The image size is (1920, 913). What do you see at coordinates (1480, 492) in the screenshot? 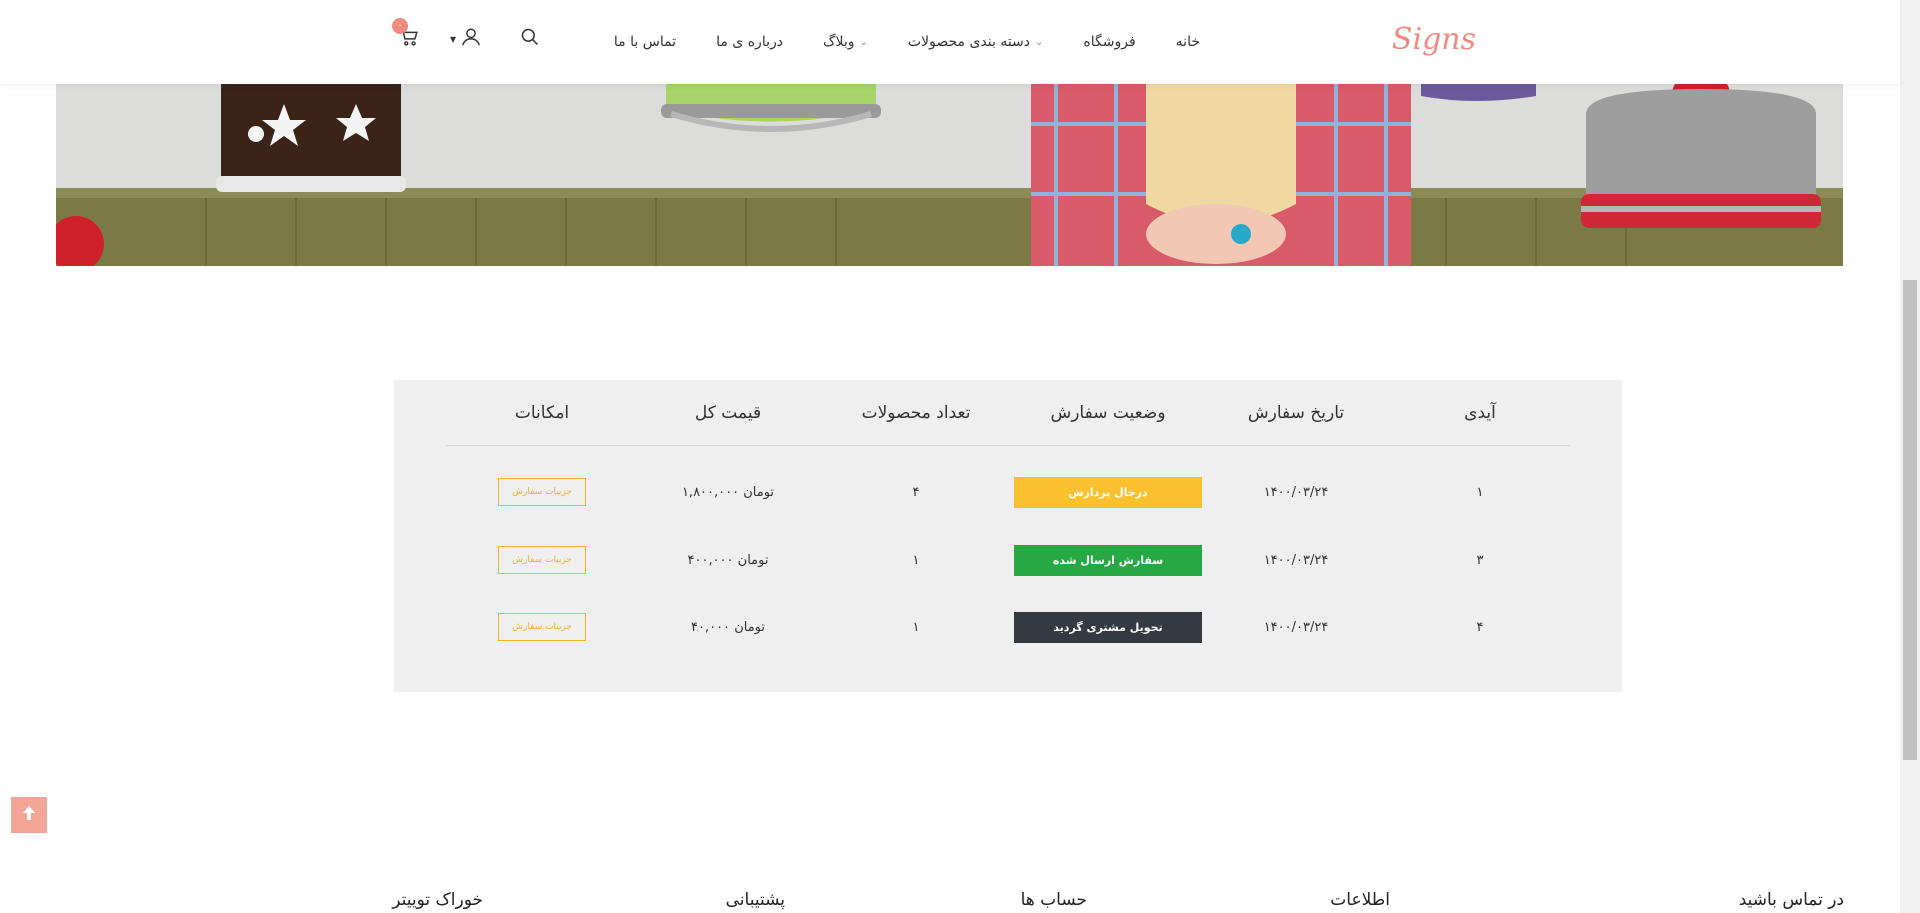
I see `order-id: ۱` at bounding box center [1480, 492].